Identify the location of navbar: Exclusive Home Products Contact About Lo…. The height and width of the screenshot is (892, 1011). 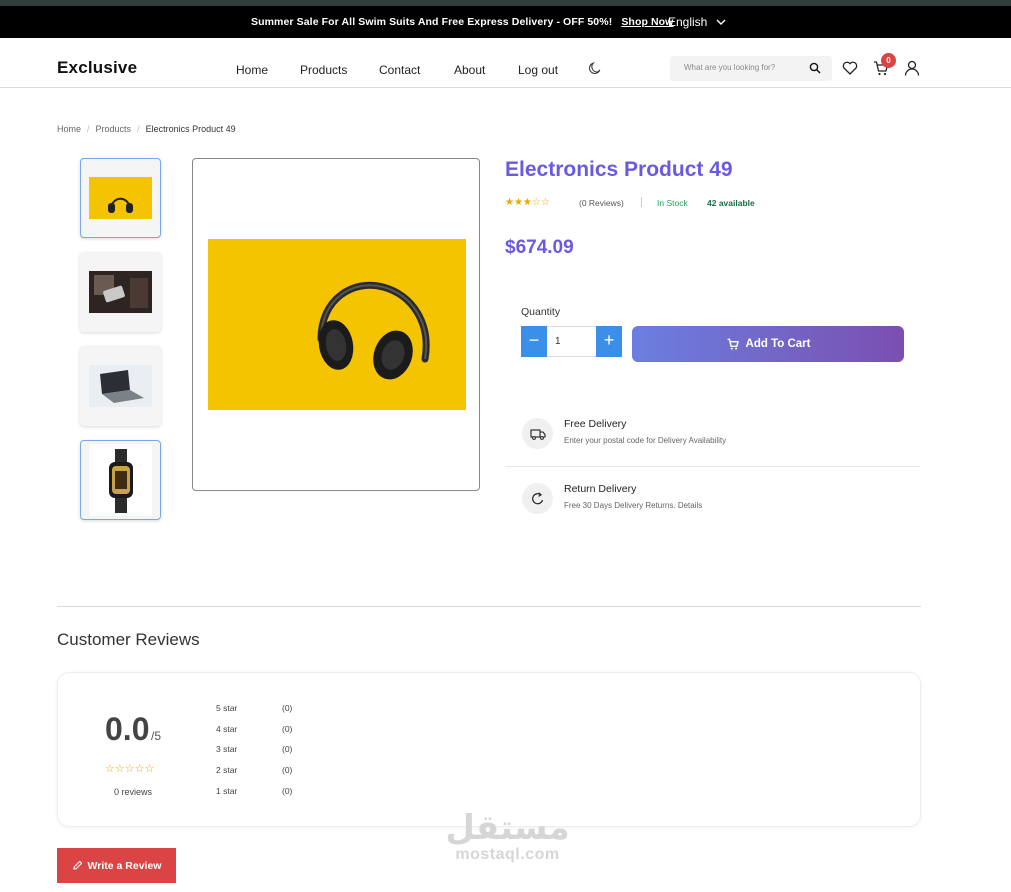
(505, 63).